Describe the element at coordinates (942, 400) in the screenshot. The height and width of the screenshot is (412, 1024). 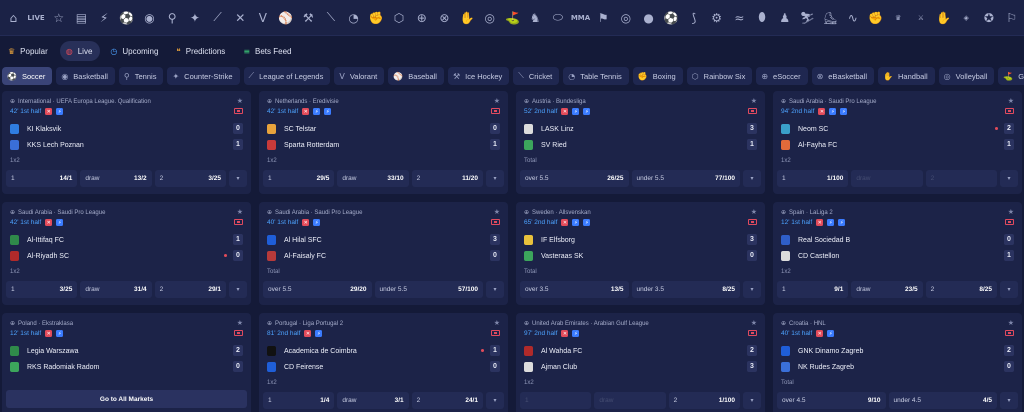
I see `odds-button: under 4.5 4/5` at that location.